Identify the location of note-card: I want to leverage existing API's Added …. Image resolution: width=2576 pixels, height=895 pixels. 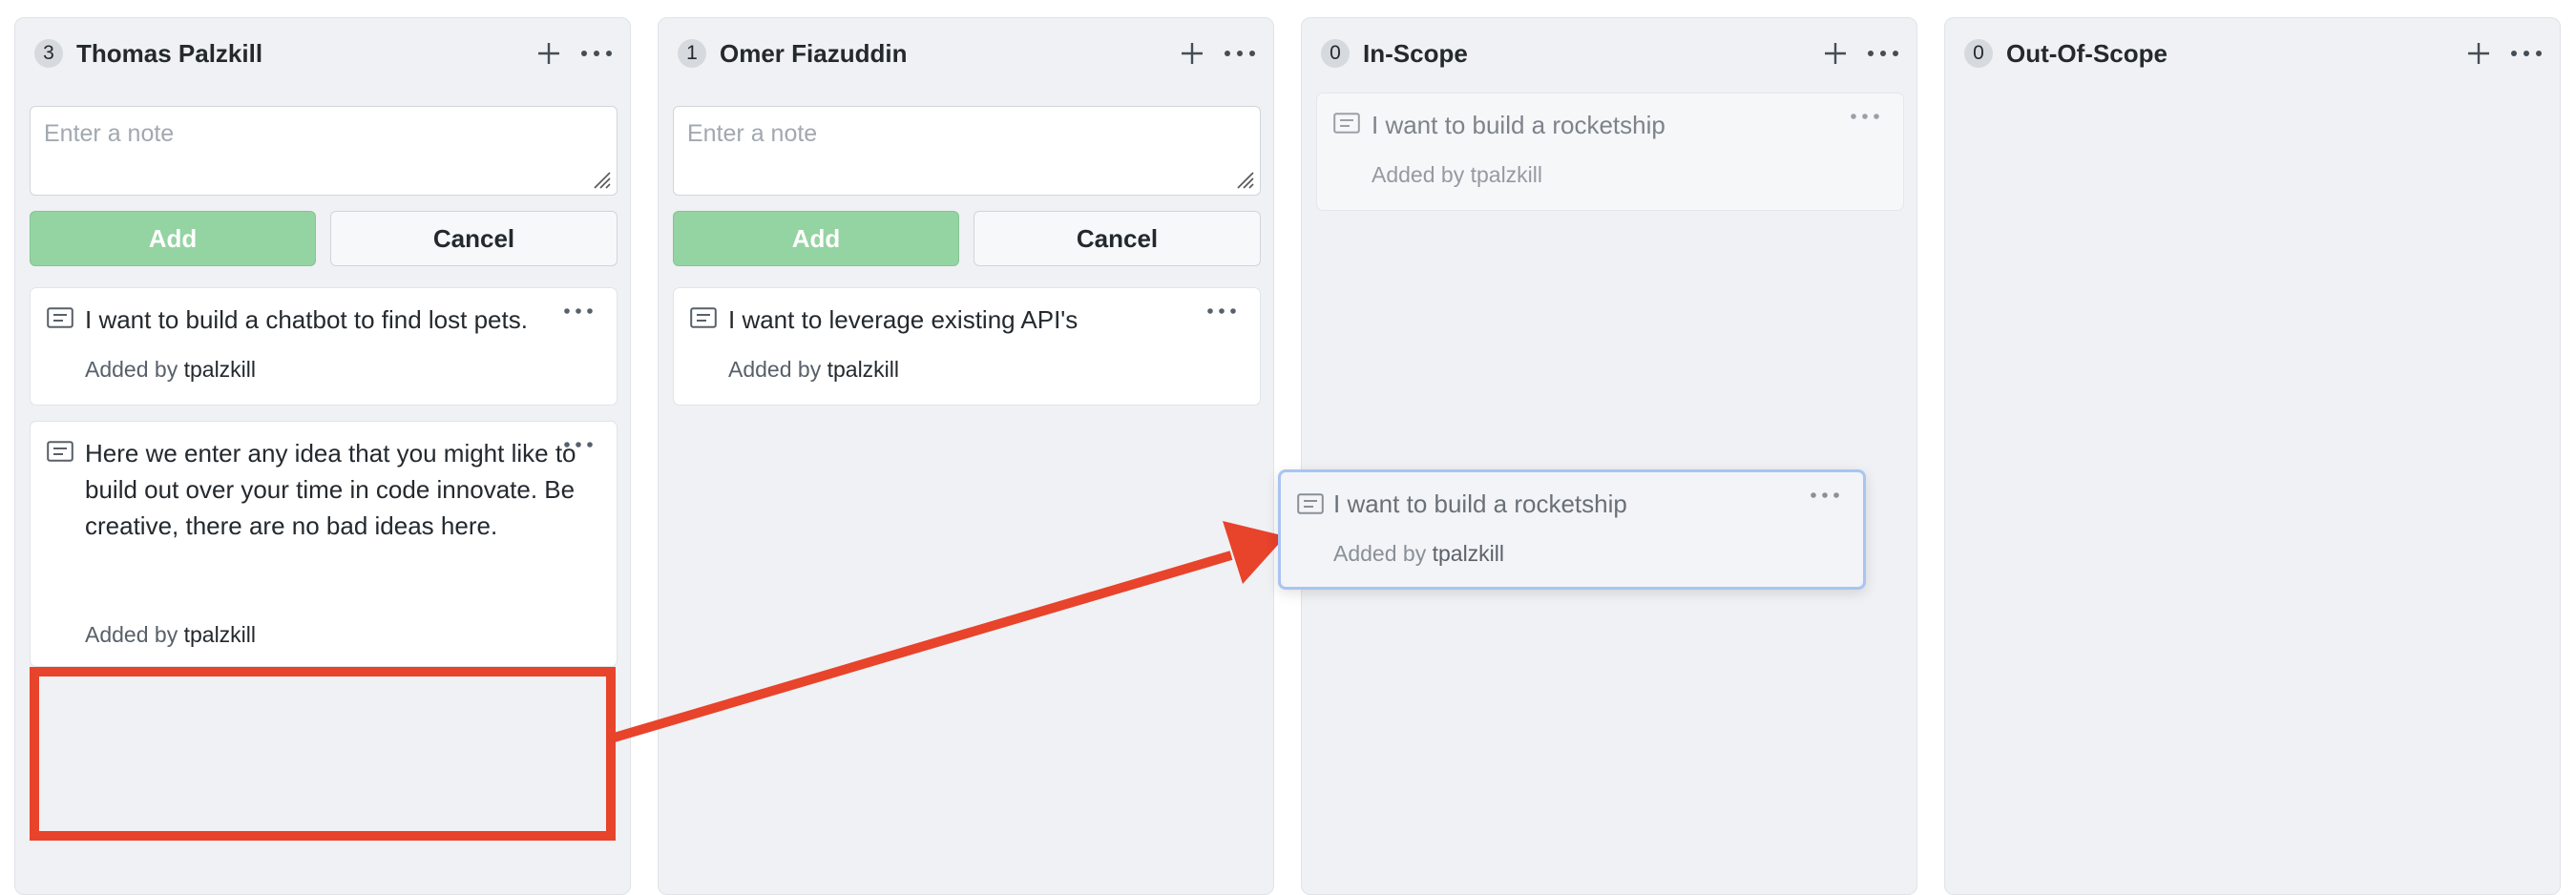
(967, 346).